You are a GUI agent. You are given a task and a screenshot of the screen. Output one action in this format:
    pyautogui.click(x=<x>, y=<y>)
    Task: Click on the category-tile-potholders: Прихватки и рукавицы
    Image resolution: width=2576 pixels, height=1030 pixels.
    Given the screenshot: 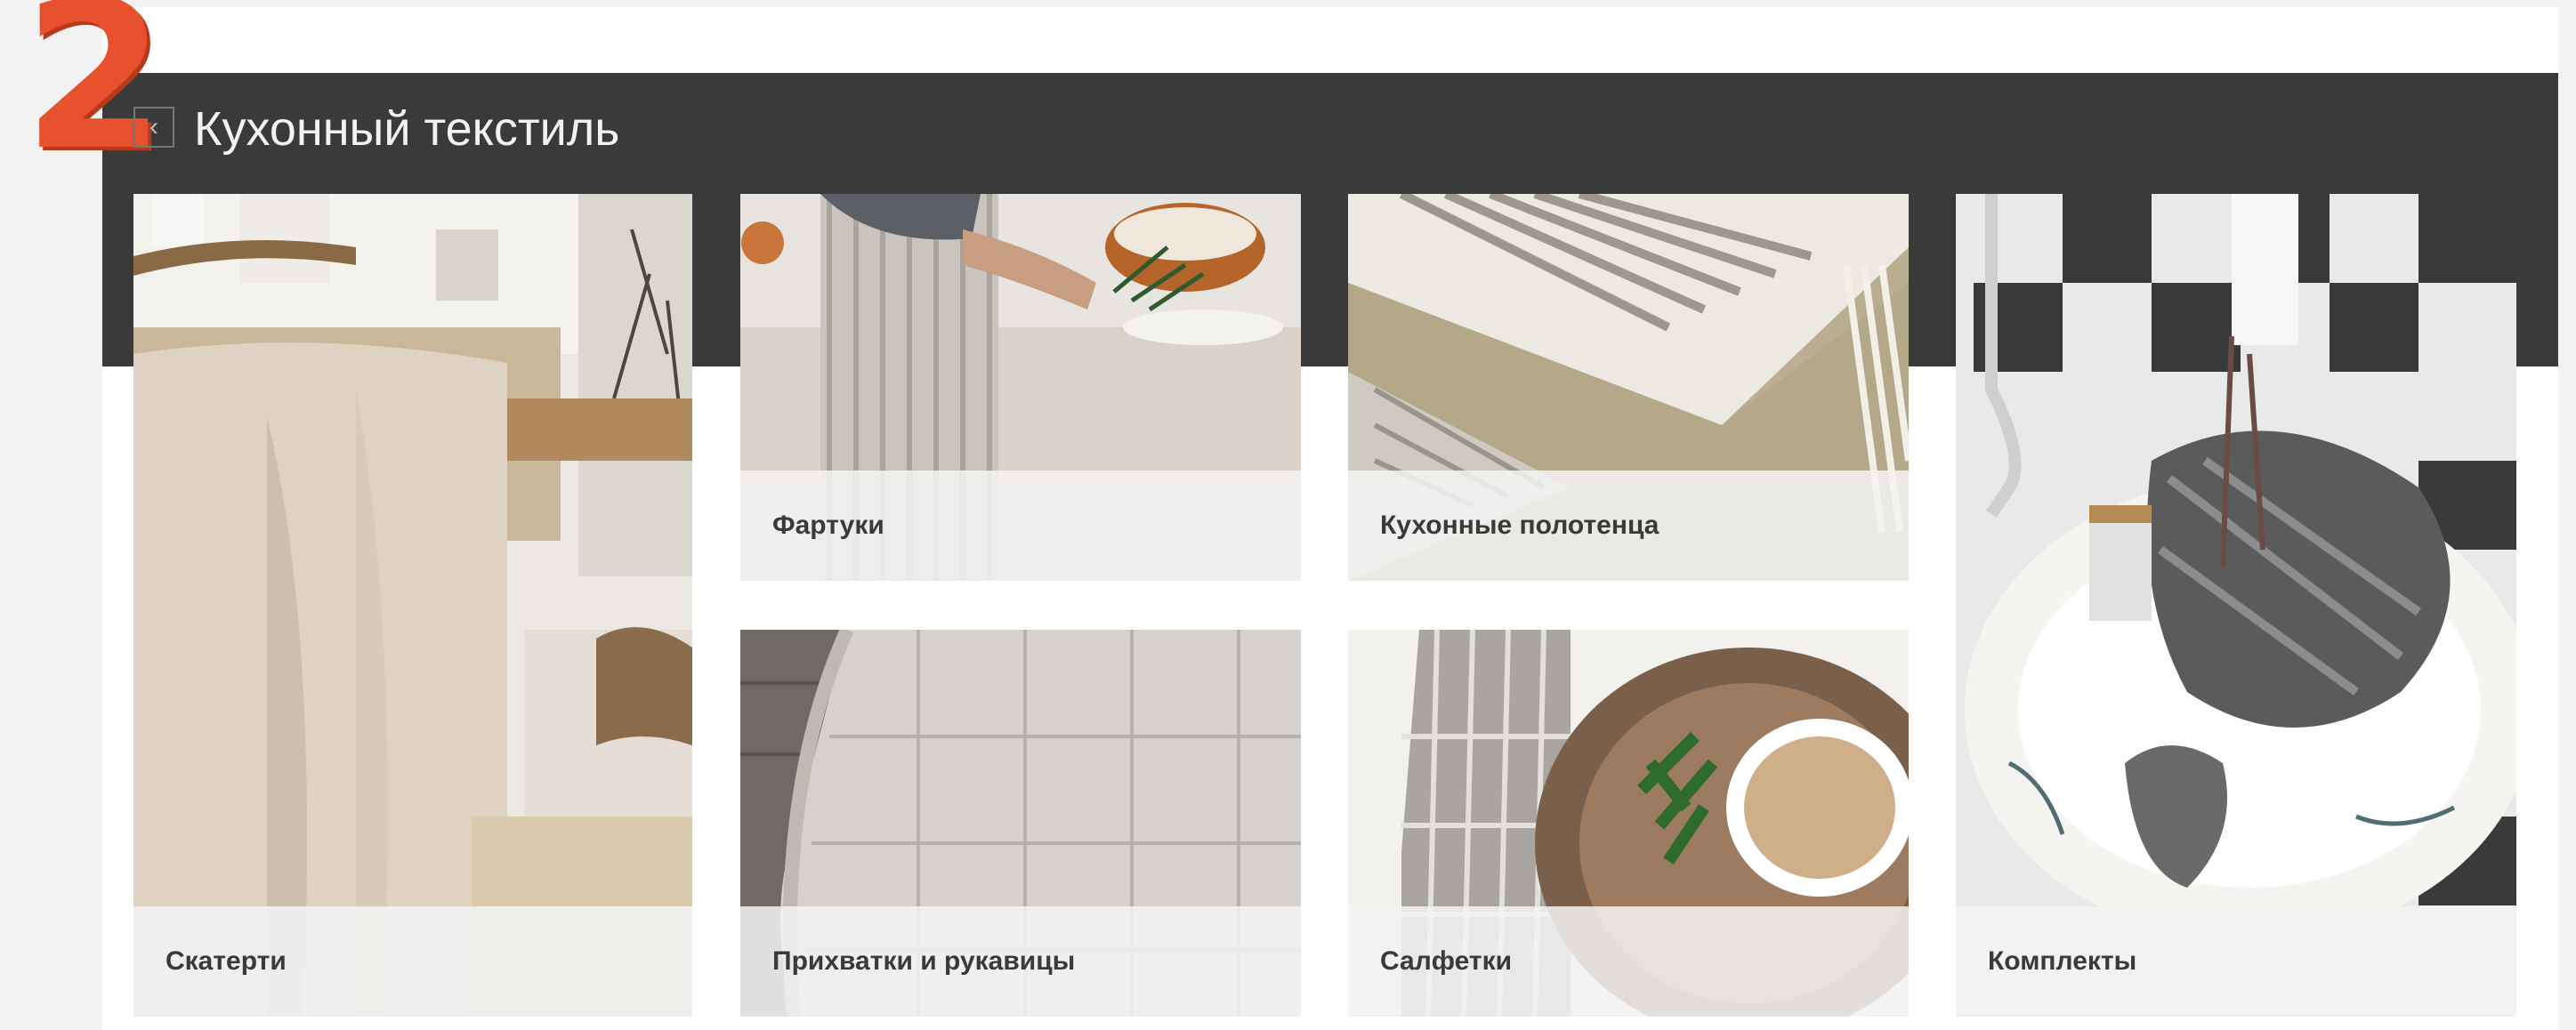 What is the action you would take?
    pyautogui.click(x=1020, y=824)
    